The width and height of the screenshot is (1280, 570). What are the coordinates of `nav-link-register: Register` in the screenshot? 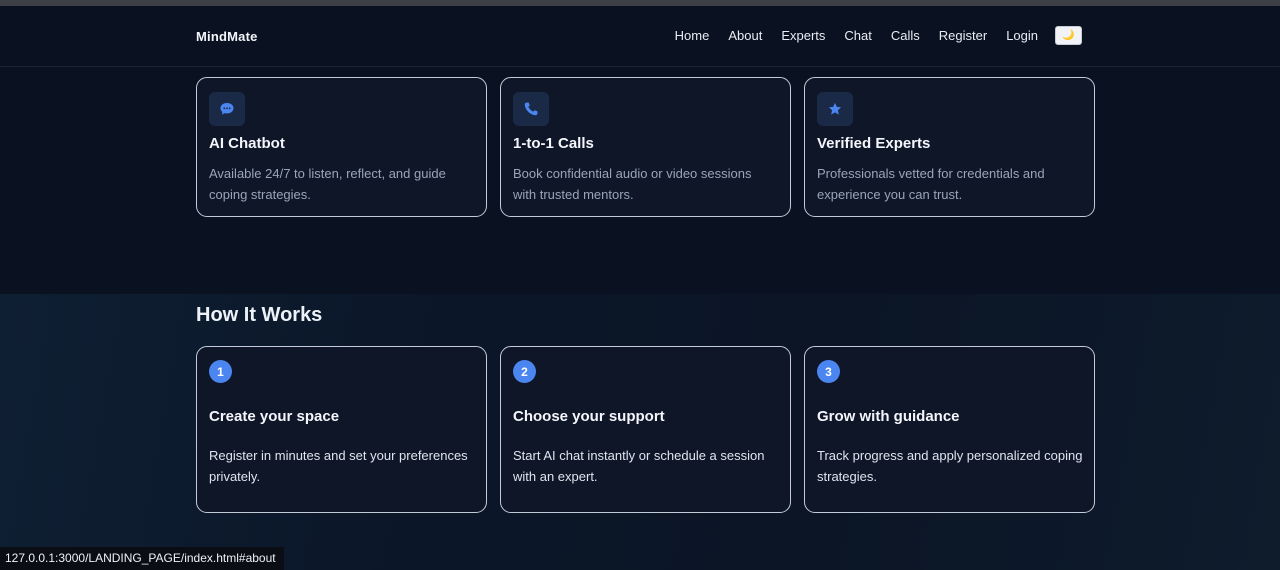 It's located at (963, 35).